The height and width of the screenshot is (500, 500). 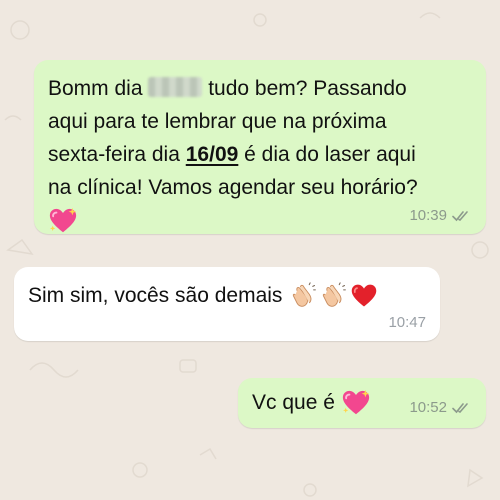 I want to click on message-text-part: sexta-feira dia, so click(x=114, y=154).